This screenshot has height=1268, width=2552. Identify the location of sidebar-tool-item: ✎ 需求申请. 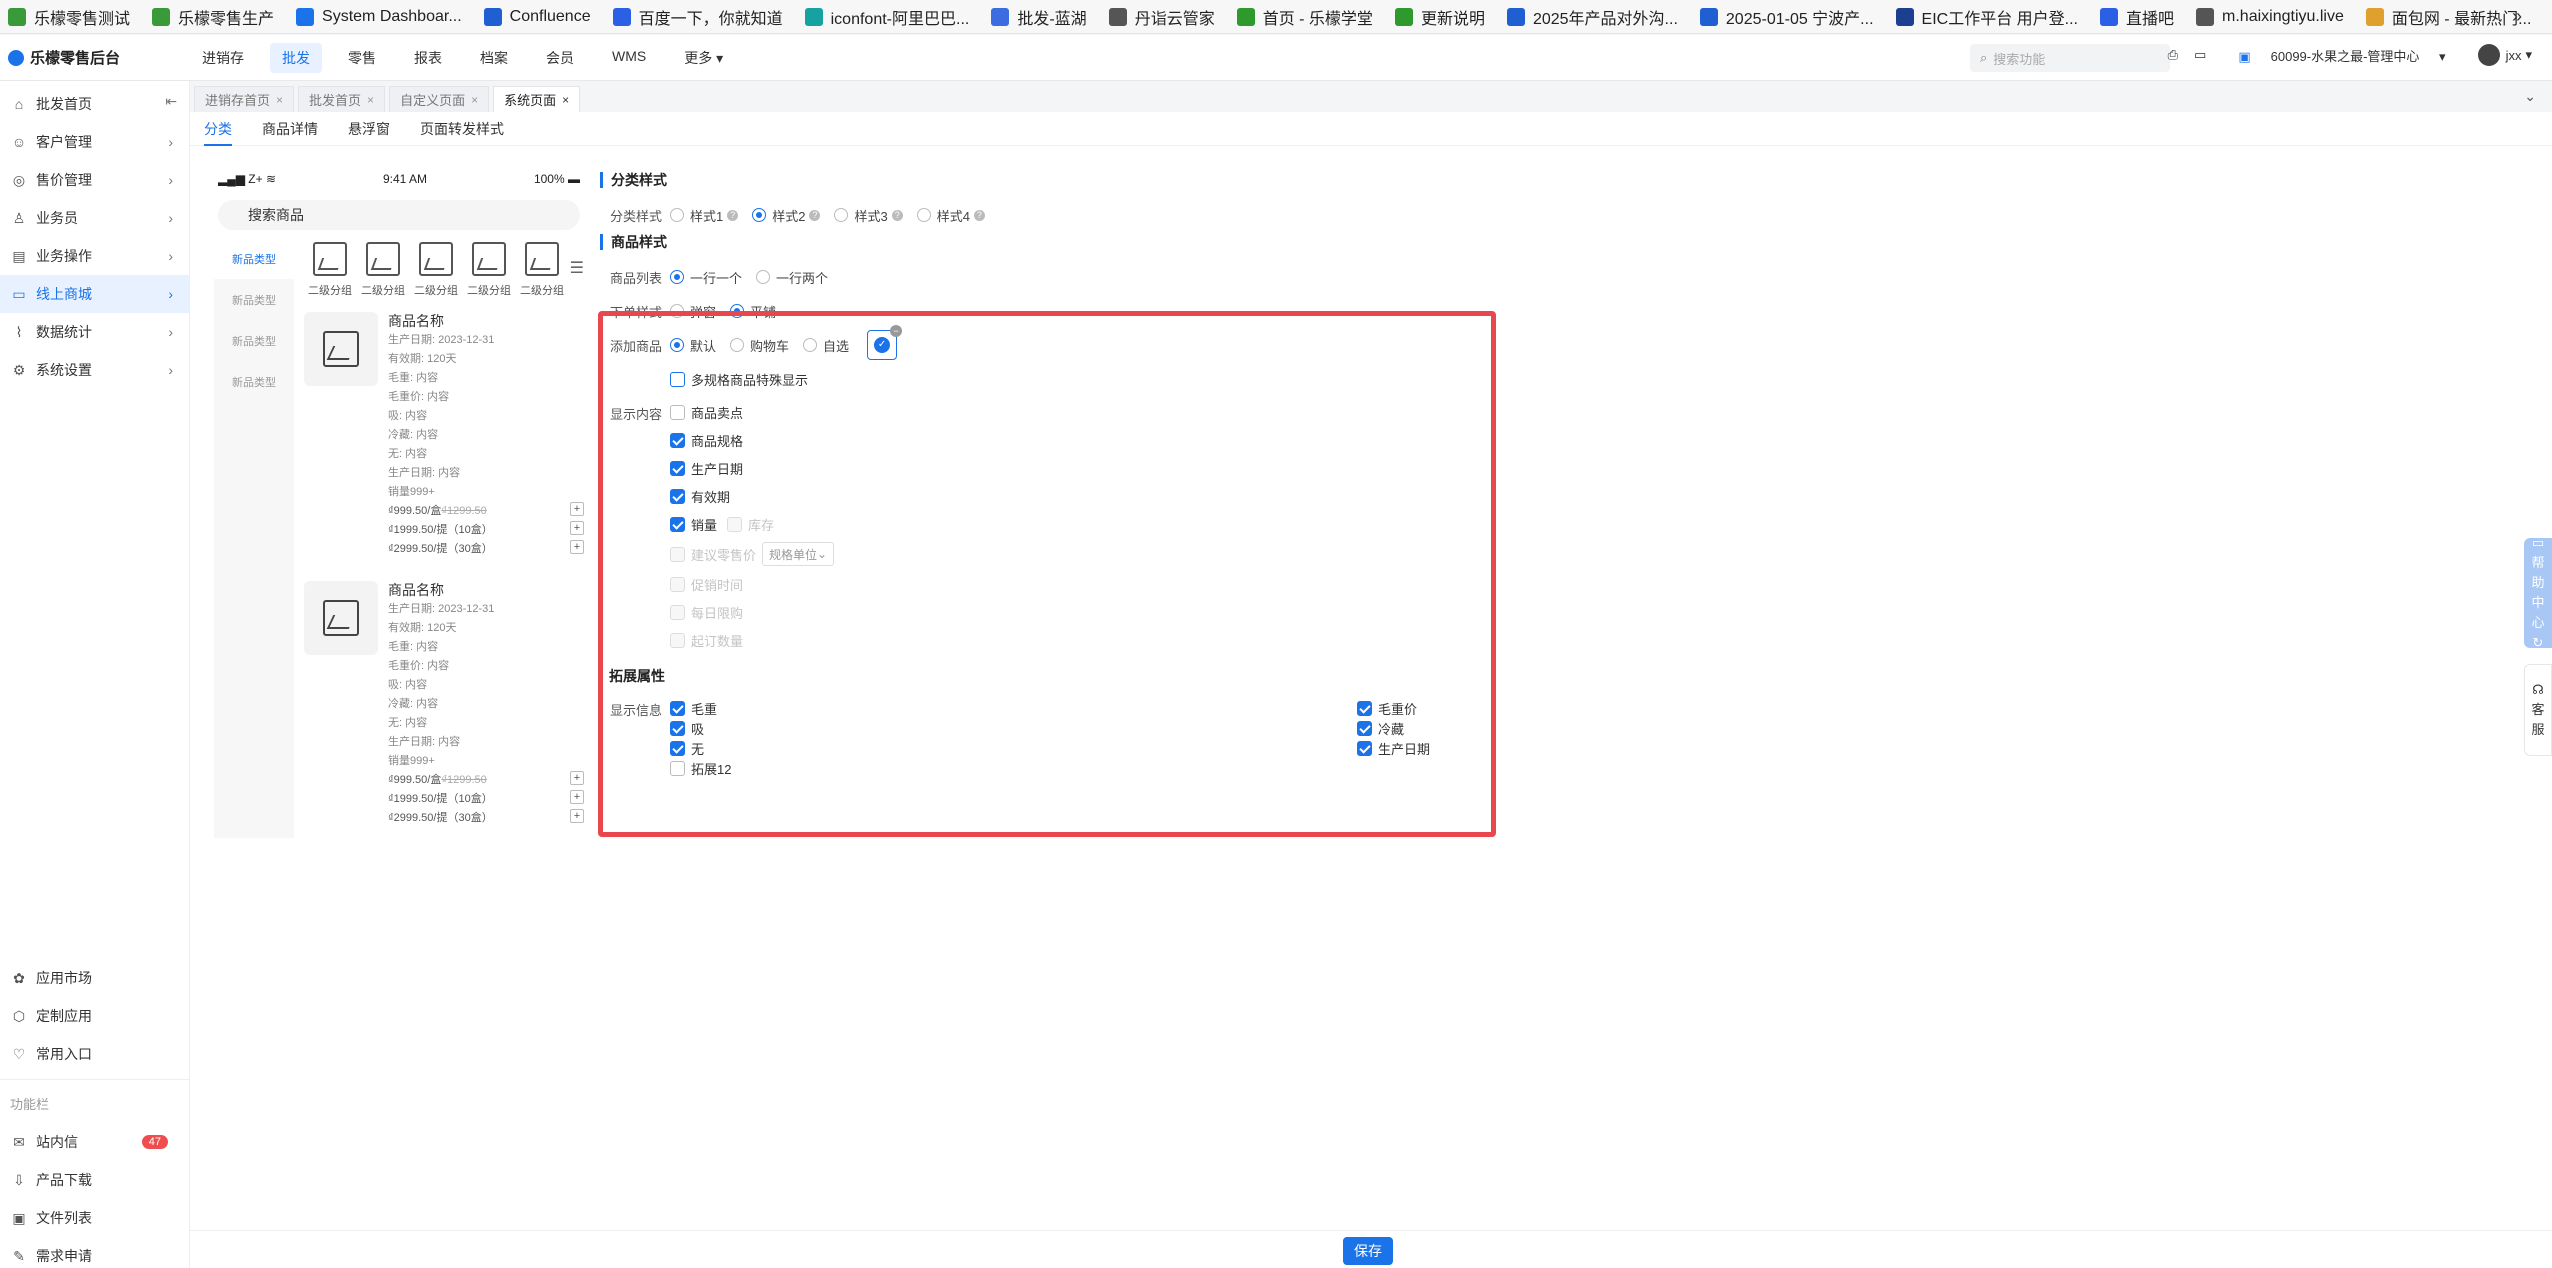
(95, 1252).